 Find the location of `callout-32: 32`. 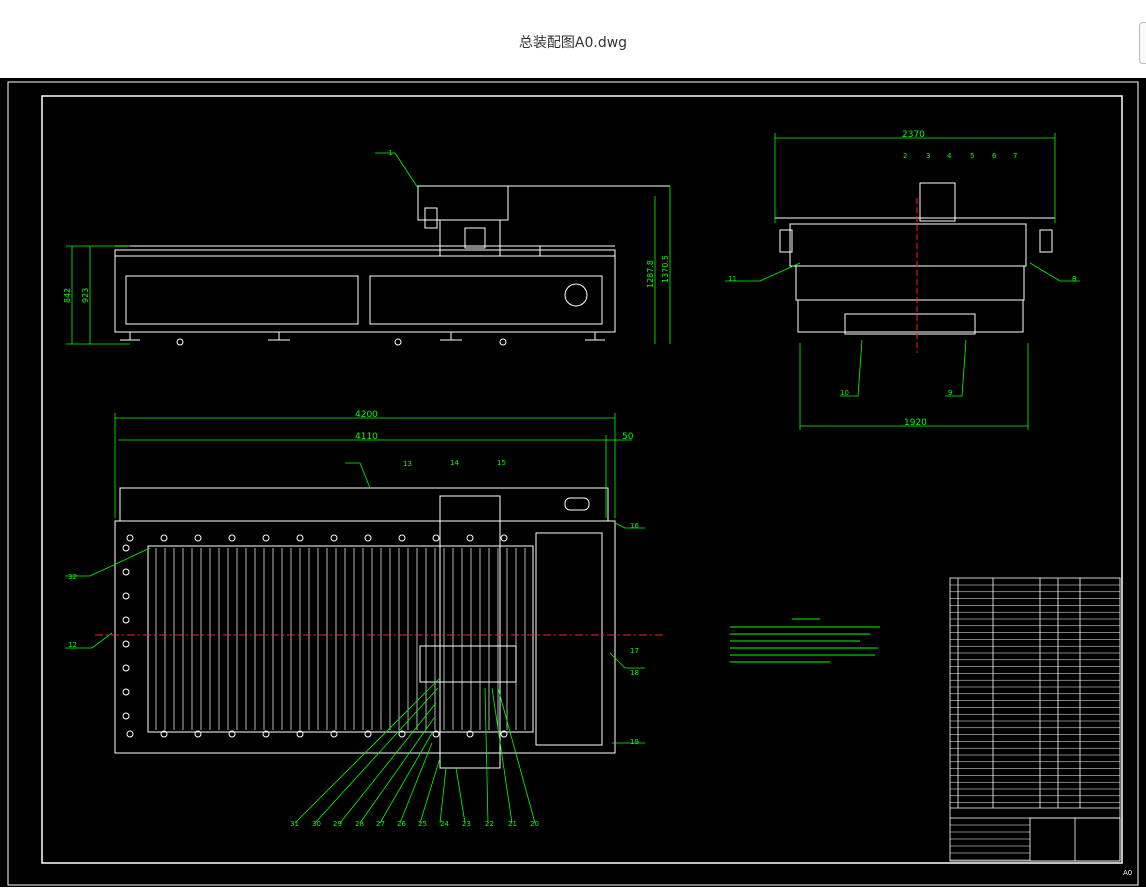

callout-32: 32 is located at coordinates (72, 577).